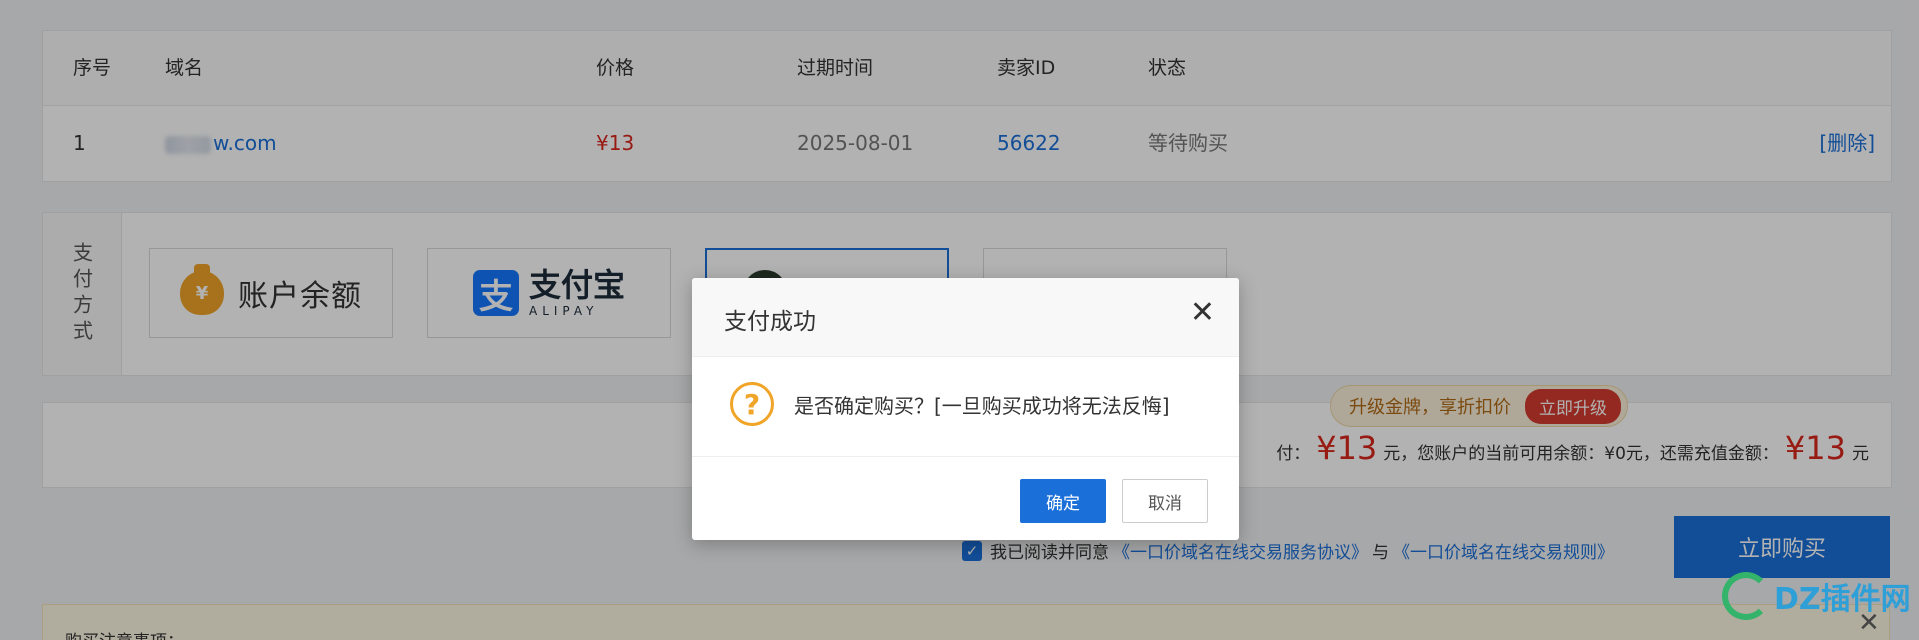  I want to click on watermark-text: DZ插件网, so click(1842, 599).